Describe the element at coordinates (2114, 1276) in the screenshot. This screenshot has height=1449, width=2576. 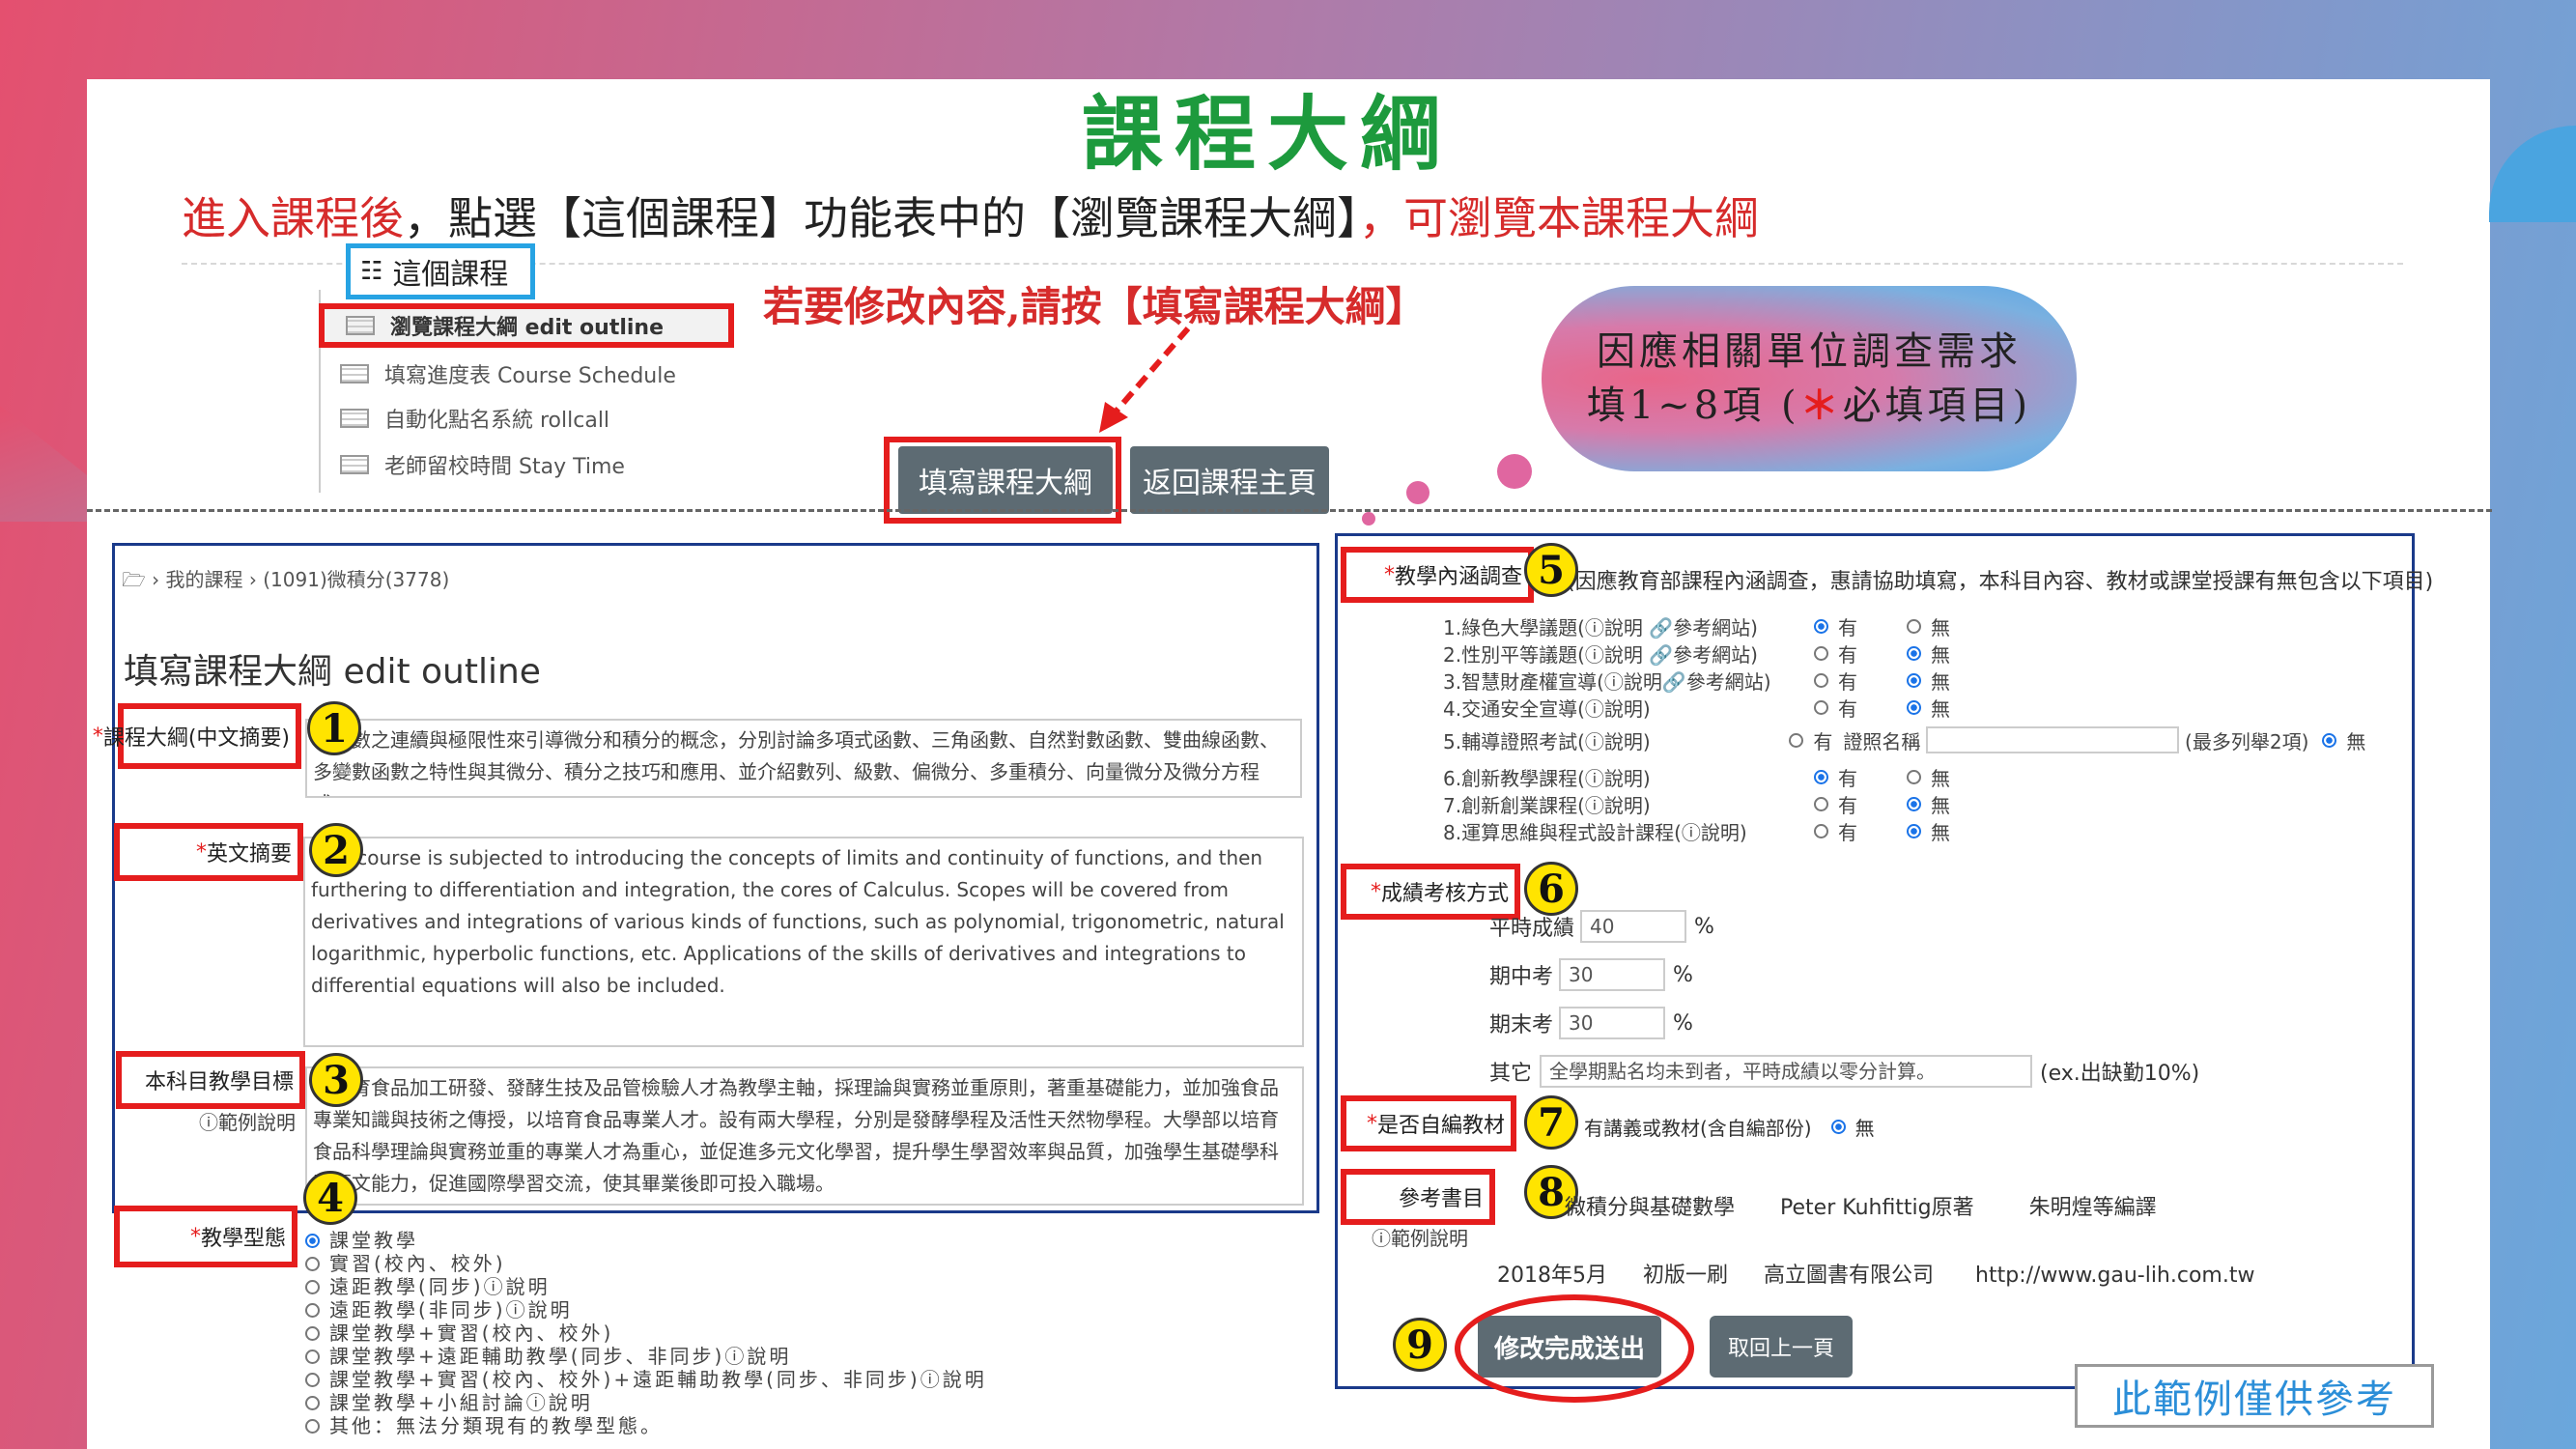
I see `reference-url: http://www.gau-lih.com.tw` at that location.